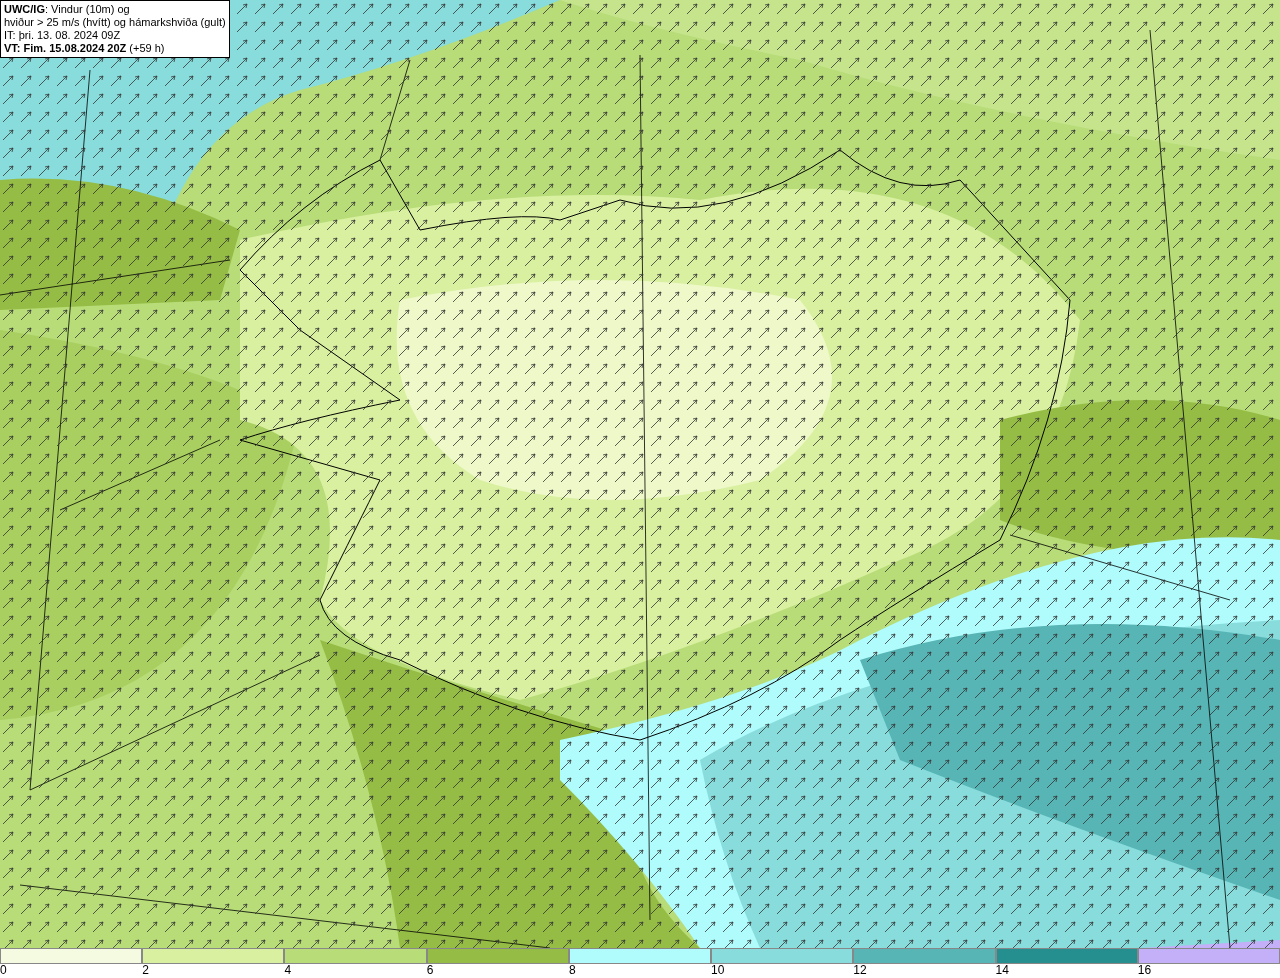 The width and height of the screenshot is (1280, 978). What do you see at coordinates (1002, 970) in the screenshot?
I see `legend-label: 14` at bounding box center [1002, 970].